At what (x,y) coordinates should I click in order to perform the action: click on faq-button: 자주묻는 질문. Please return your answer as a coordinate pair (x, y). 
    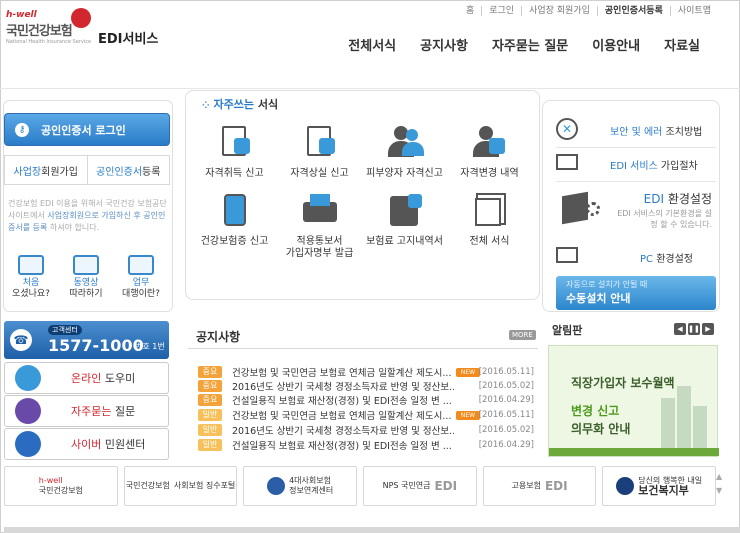
    Looking at the image, I should click on (86, 411).